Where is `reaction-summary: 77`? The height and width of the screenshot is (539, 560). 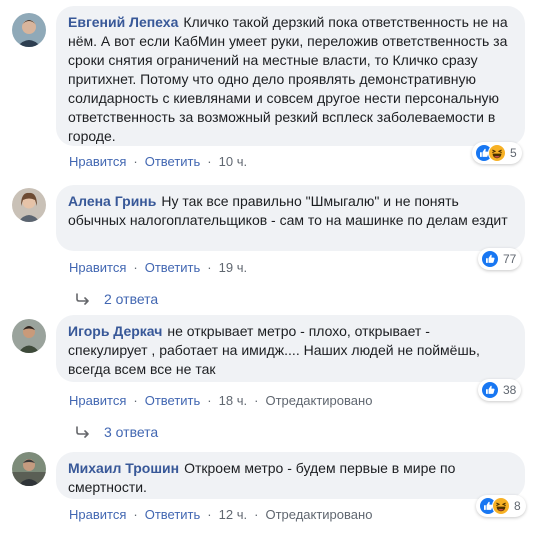 reaction-summary: 77 is located at coordinates (500, 259).